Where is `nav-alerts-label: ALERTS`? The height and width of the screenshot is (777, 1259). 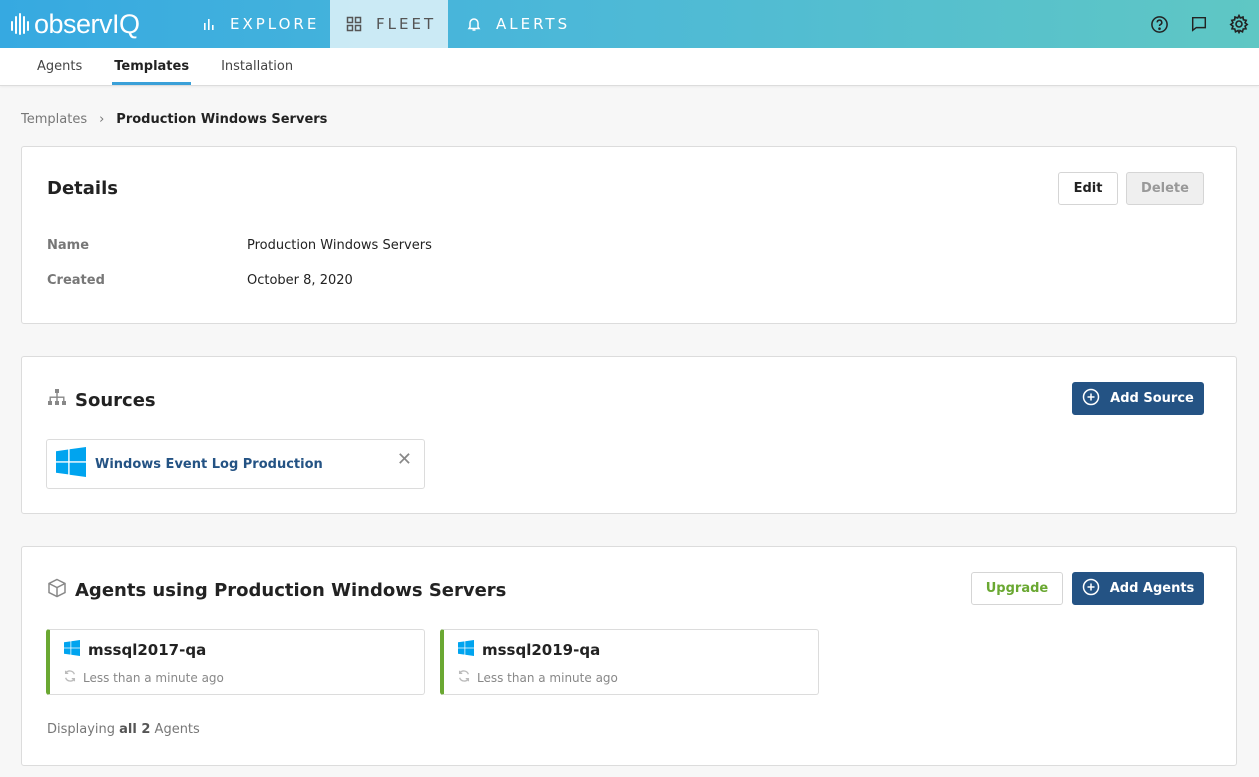
nav-alerts-label: ALERTS is located at coordinates (533, 24).